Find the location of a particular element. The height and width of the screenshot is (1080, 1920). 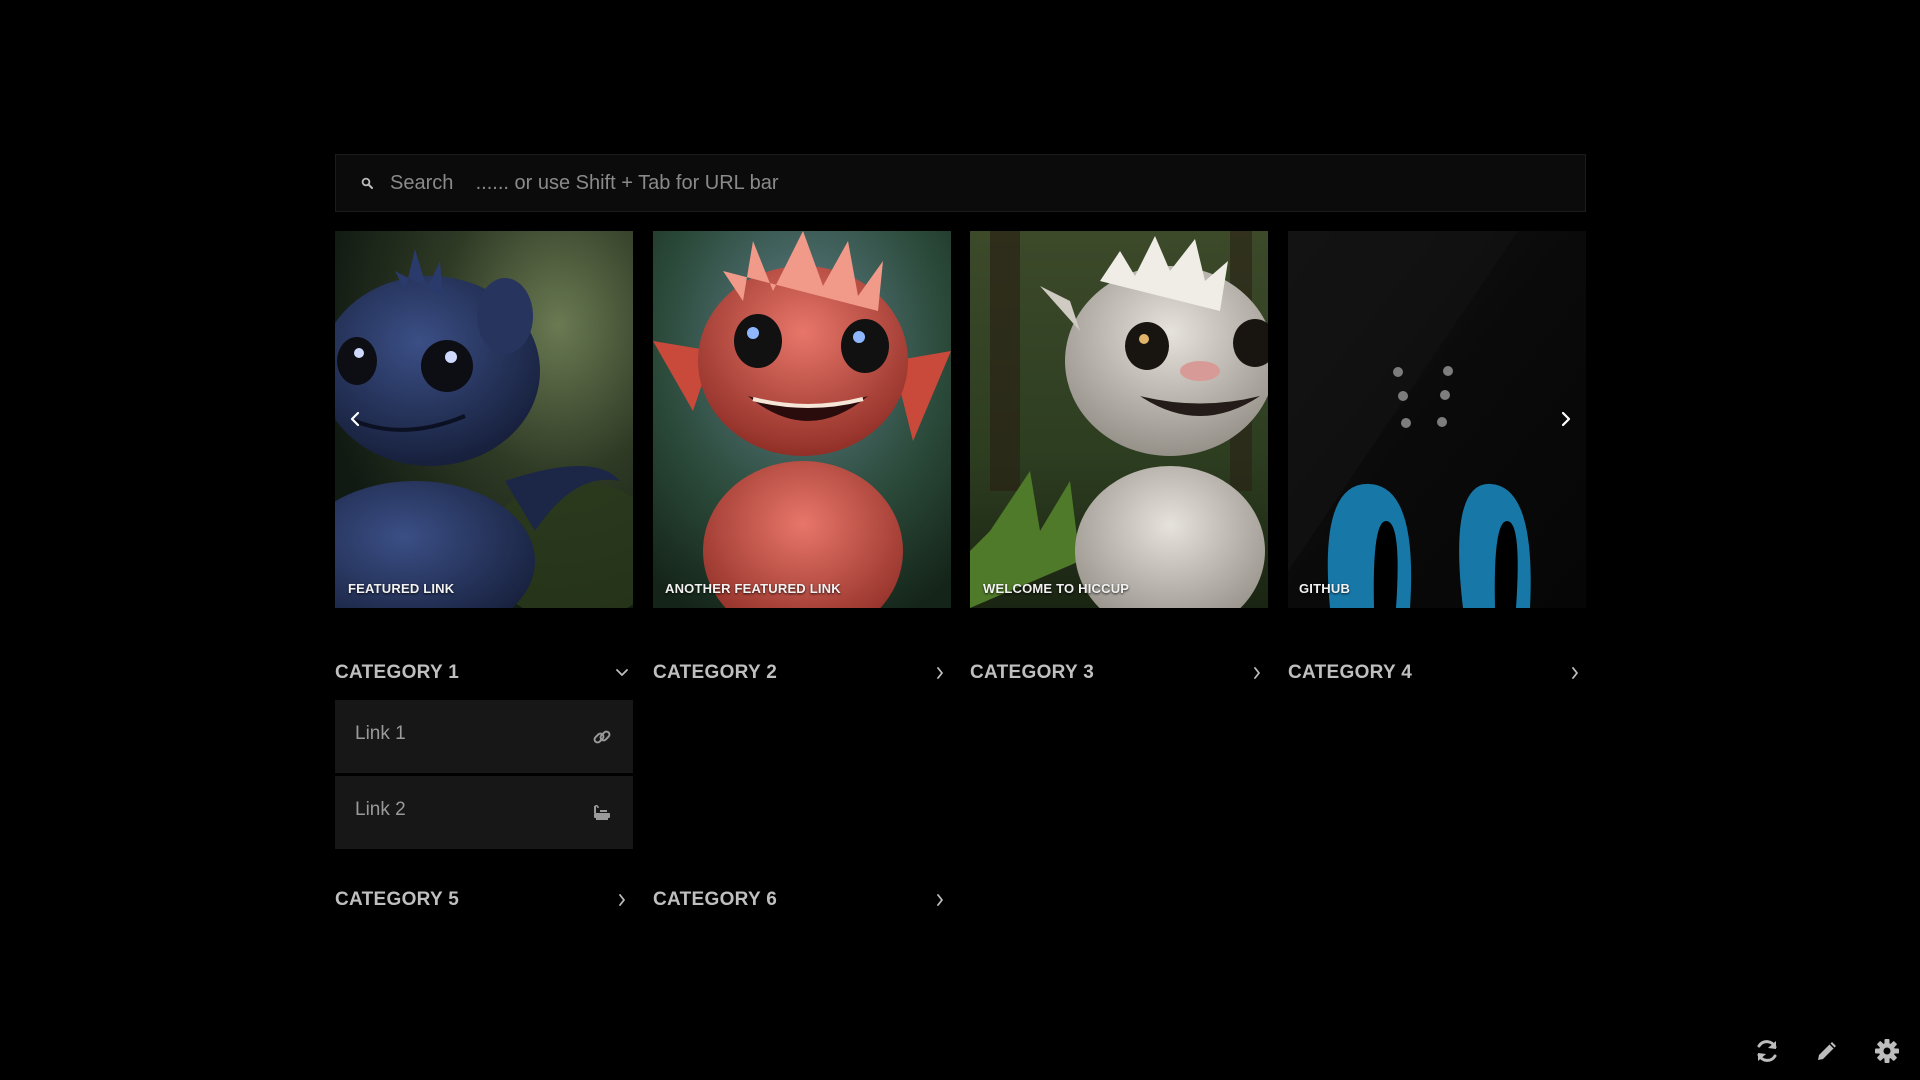

category-title: CATEGORY 5 is located at coordinates (397, 899).